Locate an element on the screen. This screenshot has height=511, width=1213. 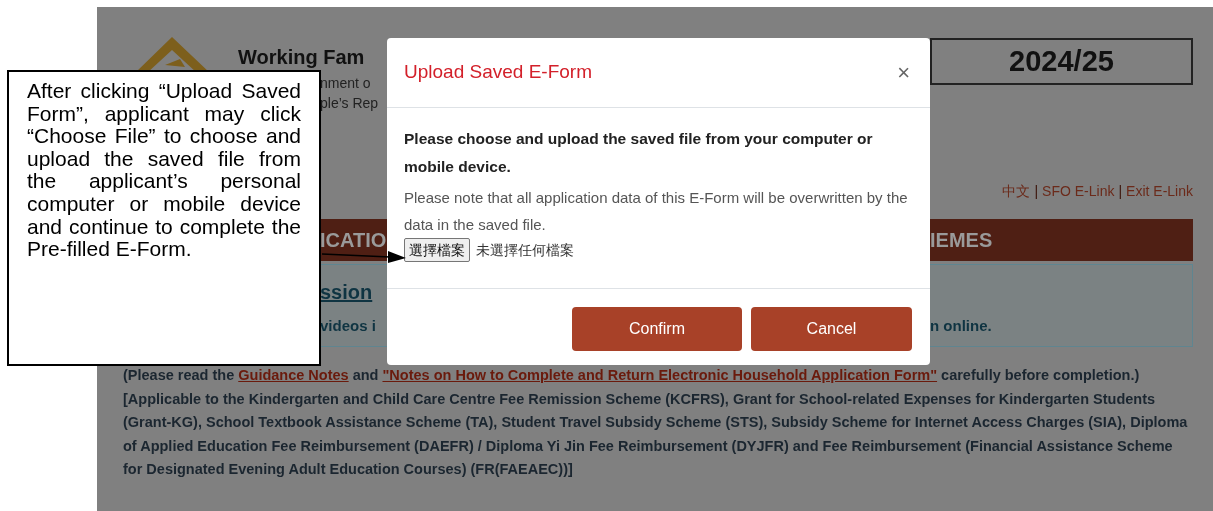
info-text: videos i is located at coordinates (348, 325).